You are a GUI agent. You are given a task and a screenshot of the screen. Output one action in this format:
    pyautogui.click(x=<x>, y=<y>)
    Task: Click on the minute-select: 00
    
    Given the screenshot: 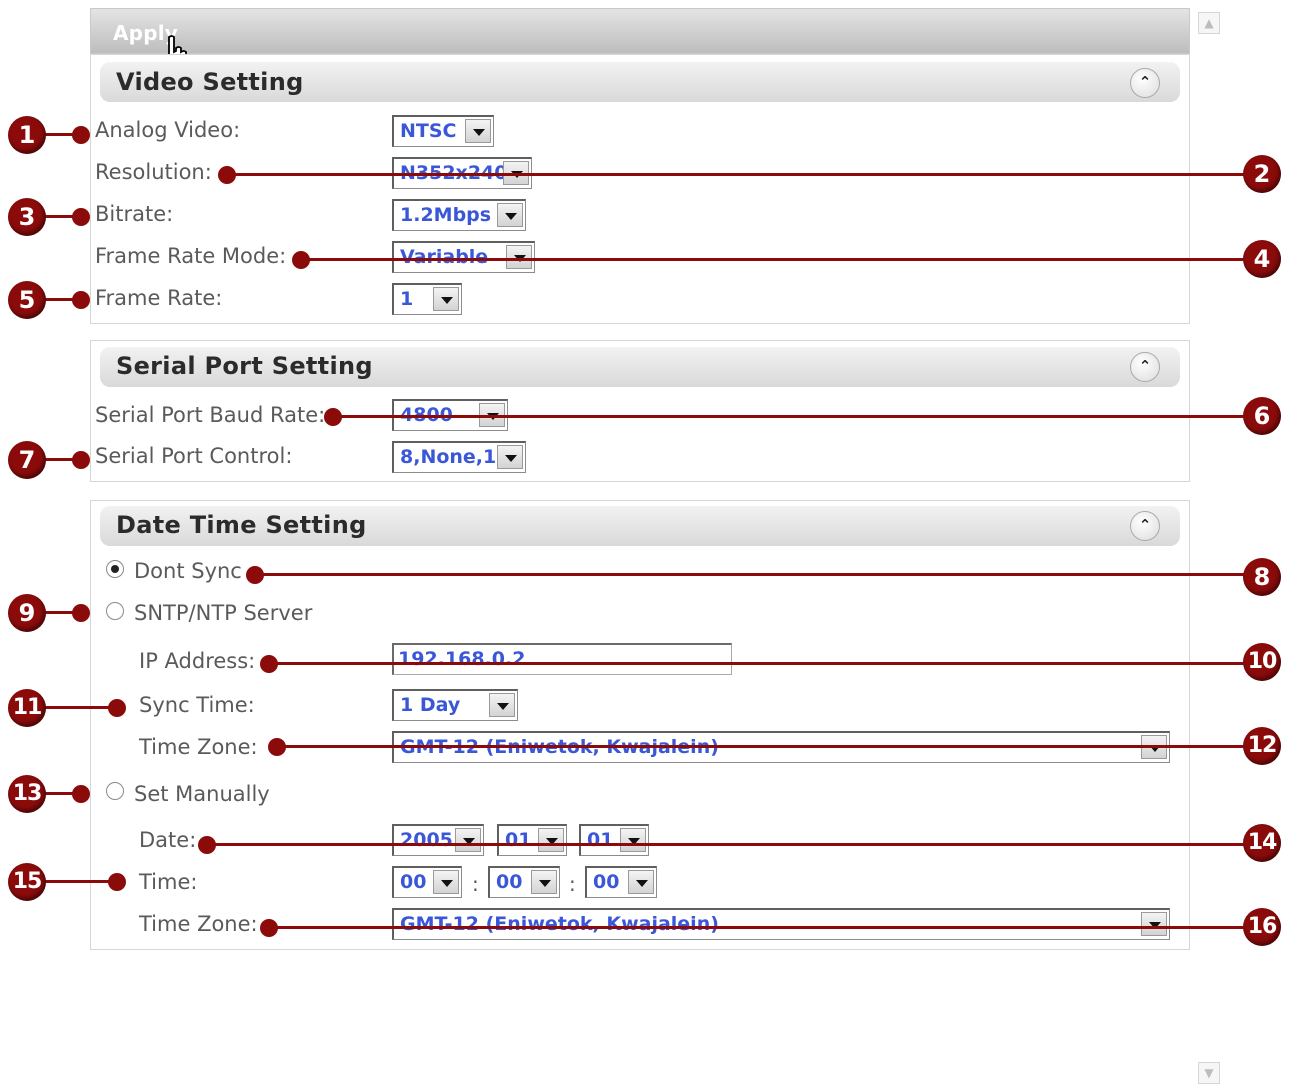 What is the action you would take?
    pyautogui.click(x=524, y=882)
    